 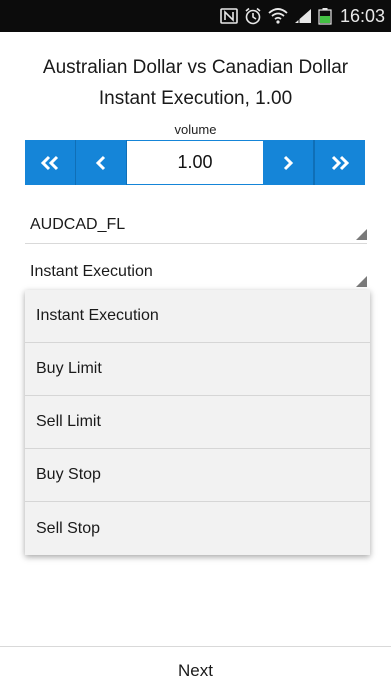 I want to click on signal-icon, so click(x=303, y=16).